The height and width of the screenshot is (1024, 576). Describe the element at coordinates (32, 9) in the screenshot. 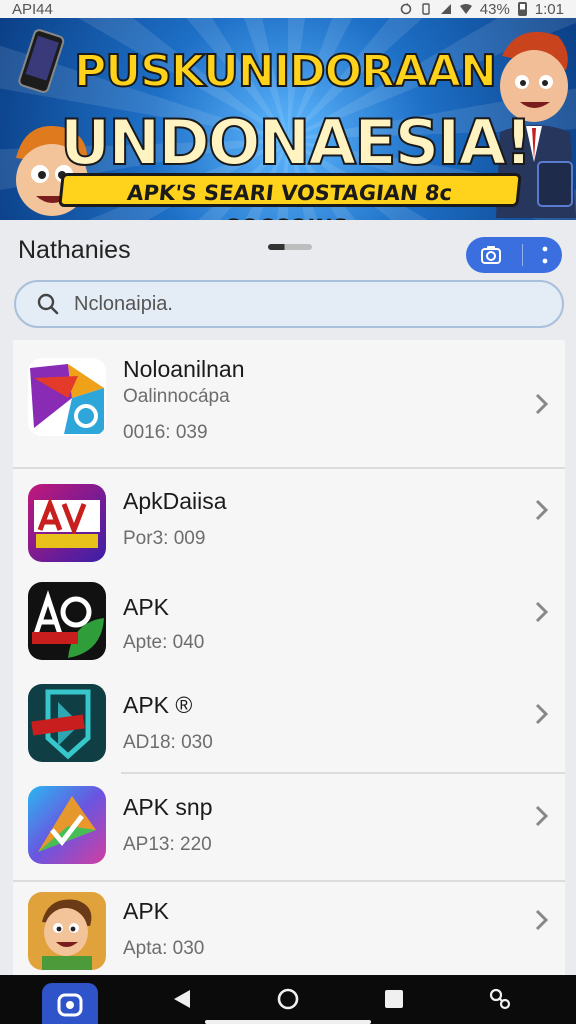

I see `status-carrier: API44` at that location.